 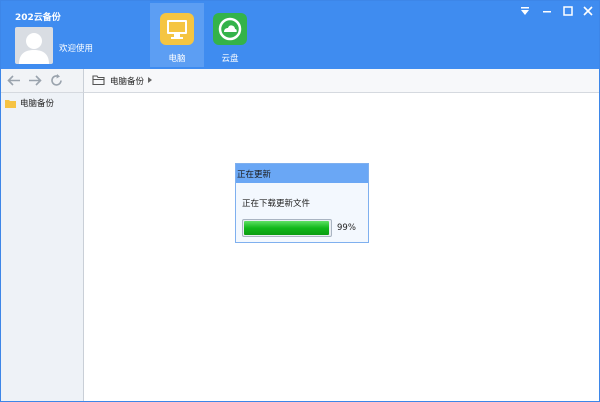 I want to click on update-dialog: 正在更新 正在下载更新文件 99%, so click(x=302, y=203).